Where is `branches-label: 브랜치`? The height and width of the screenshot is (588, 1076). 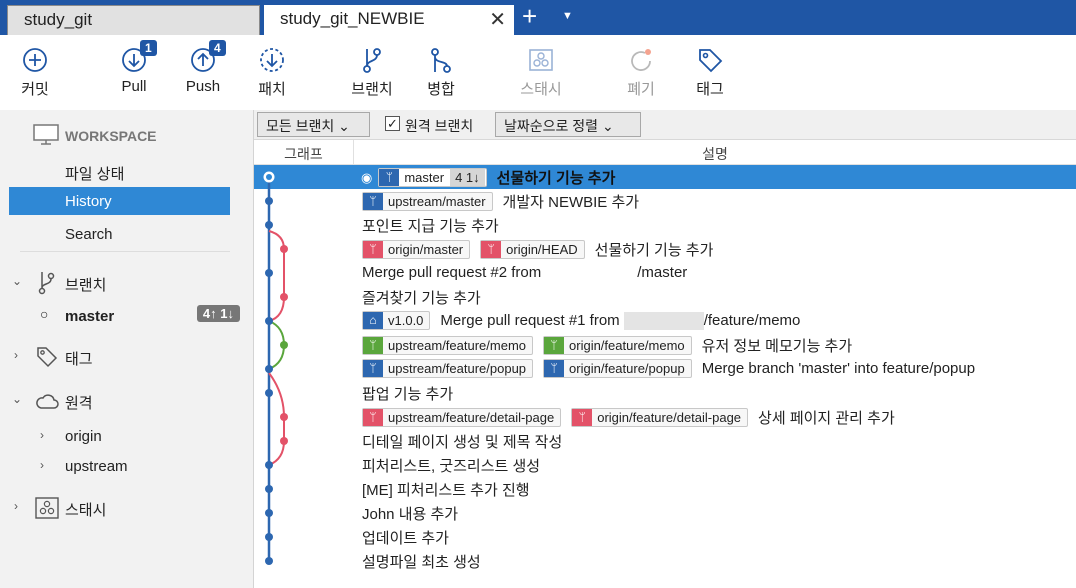 branches-label: 브랜치 is located at coordinates (86, 285).